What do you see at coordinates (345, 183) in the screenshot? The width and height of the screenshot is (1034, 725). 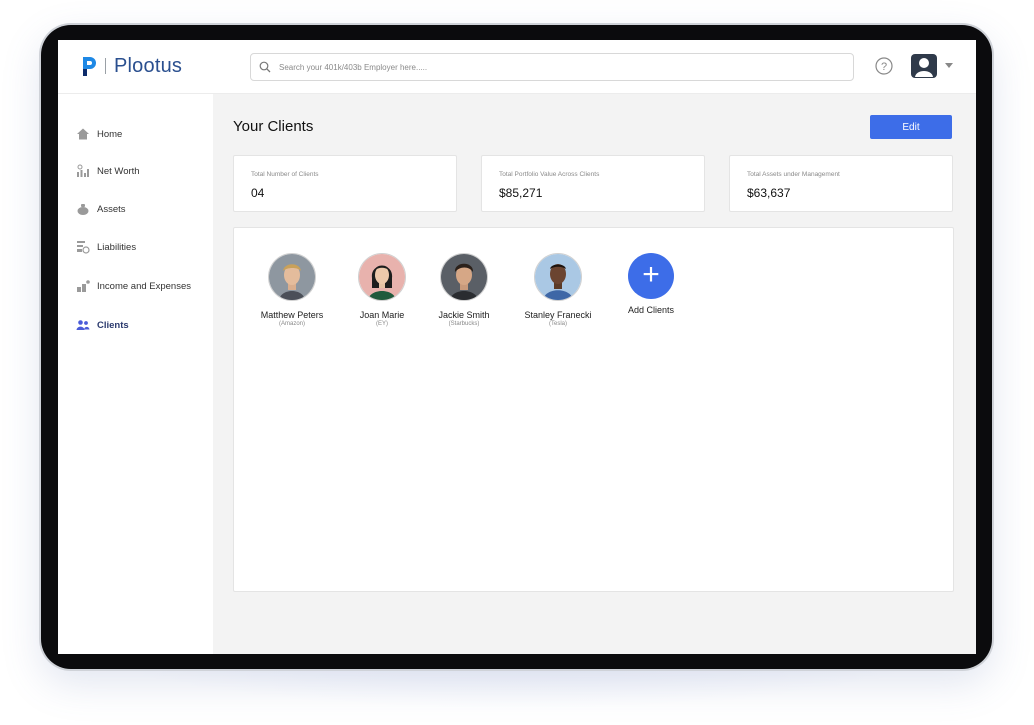 I see `stat-card-total-clients: Total Number of Clients 04` at bounding box center [345, 183].